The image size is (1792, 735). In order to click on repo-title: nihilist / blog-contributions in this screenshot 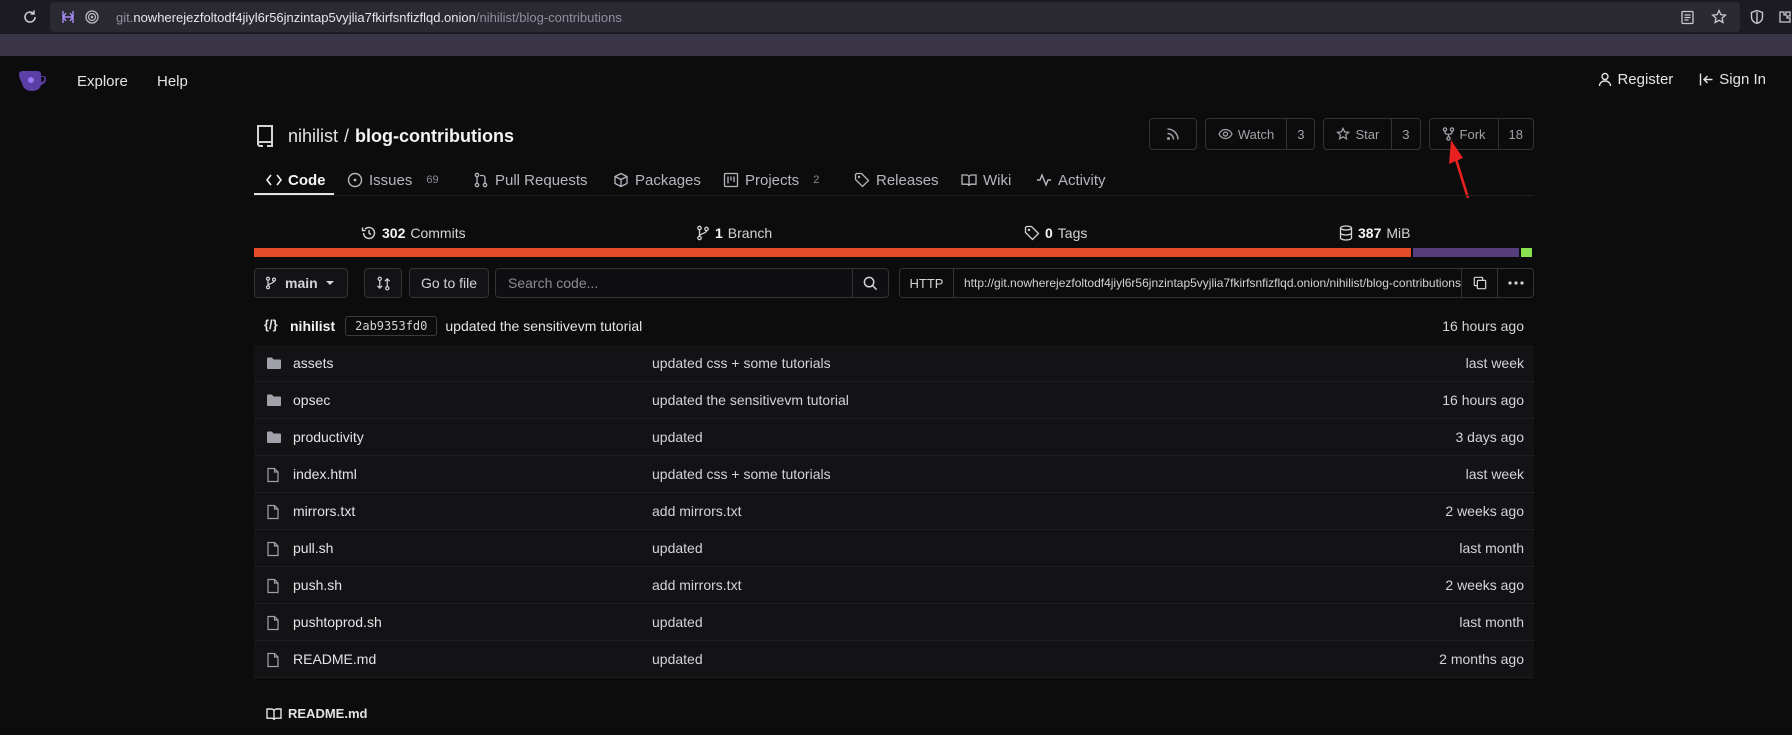, I will do `click(384, 136)`.